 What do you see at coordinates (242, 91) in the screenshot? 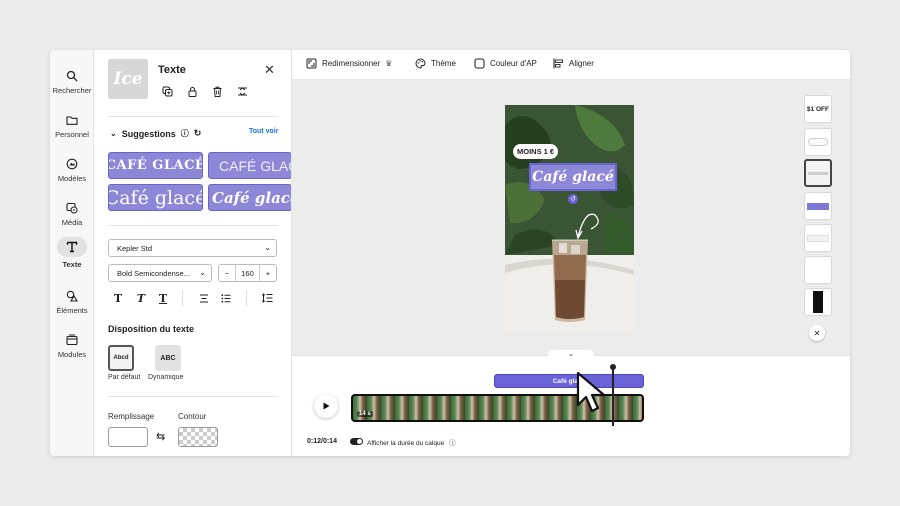
I see `arrange-icon` at bounding box center [242, 91].